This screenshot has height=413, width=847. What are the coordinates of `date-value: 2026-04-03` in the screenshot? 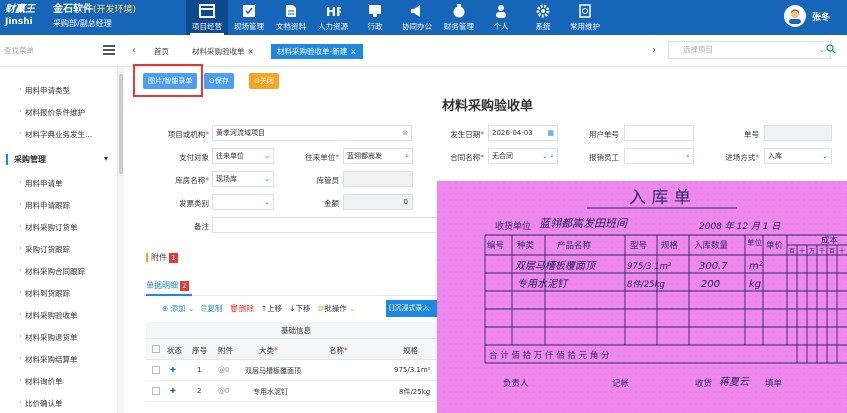 It's located at (512, 133).